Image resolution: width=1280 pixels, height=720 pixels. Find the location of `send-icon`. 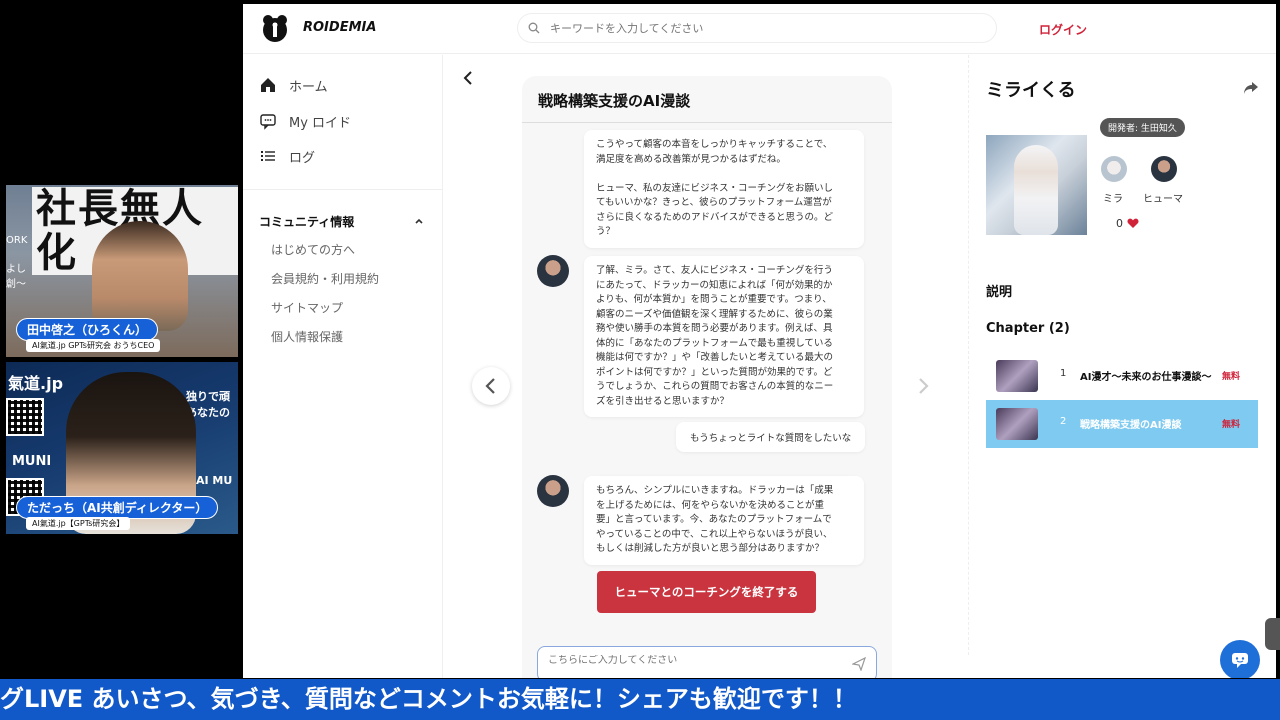

send-icon is located at coordinates (859, 664).